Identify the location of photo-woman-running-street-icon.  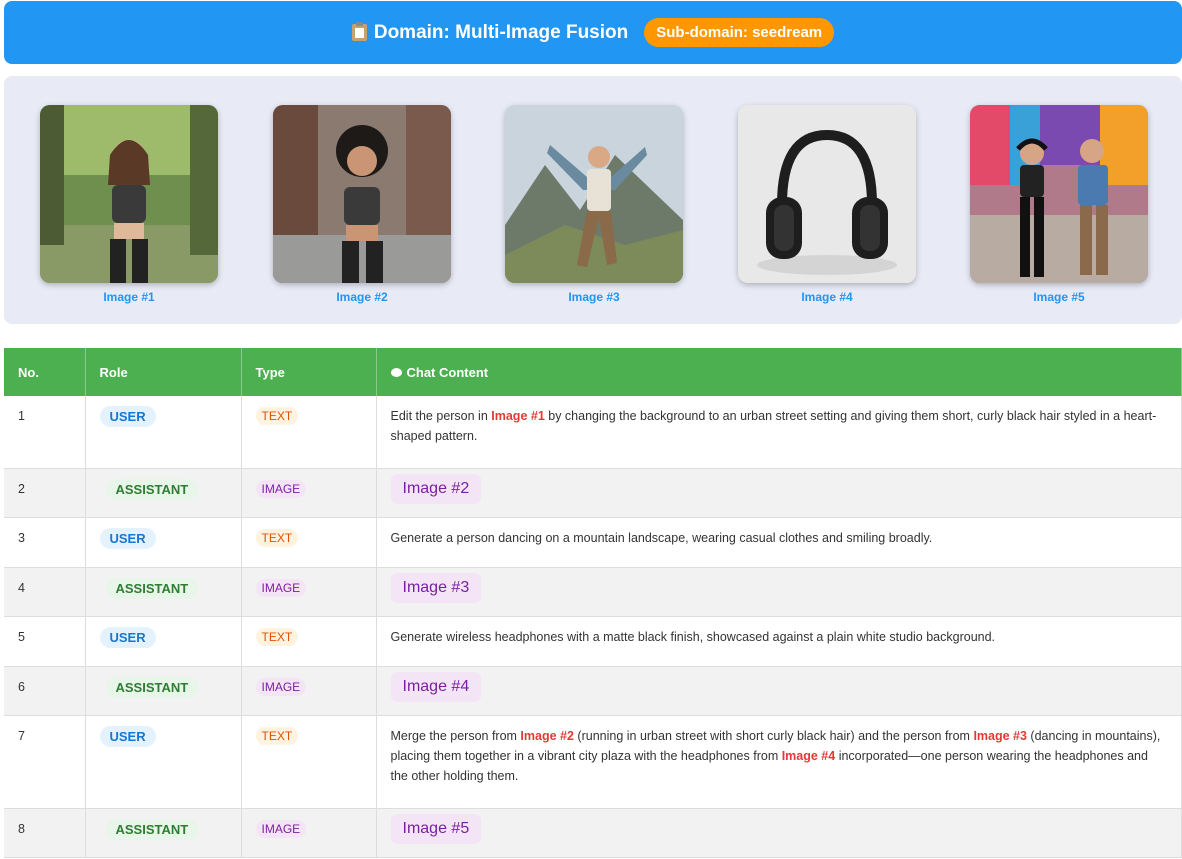
(362, 194).